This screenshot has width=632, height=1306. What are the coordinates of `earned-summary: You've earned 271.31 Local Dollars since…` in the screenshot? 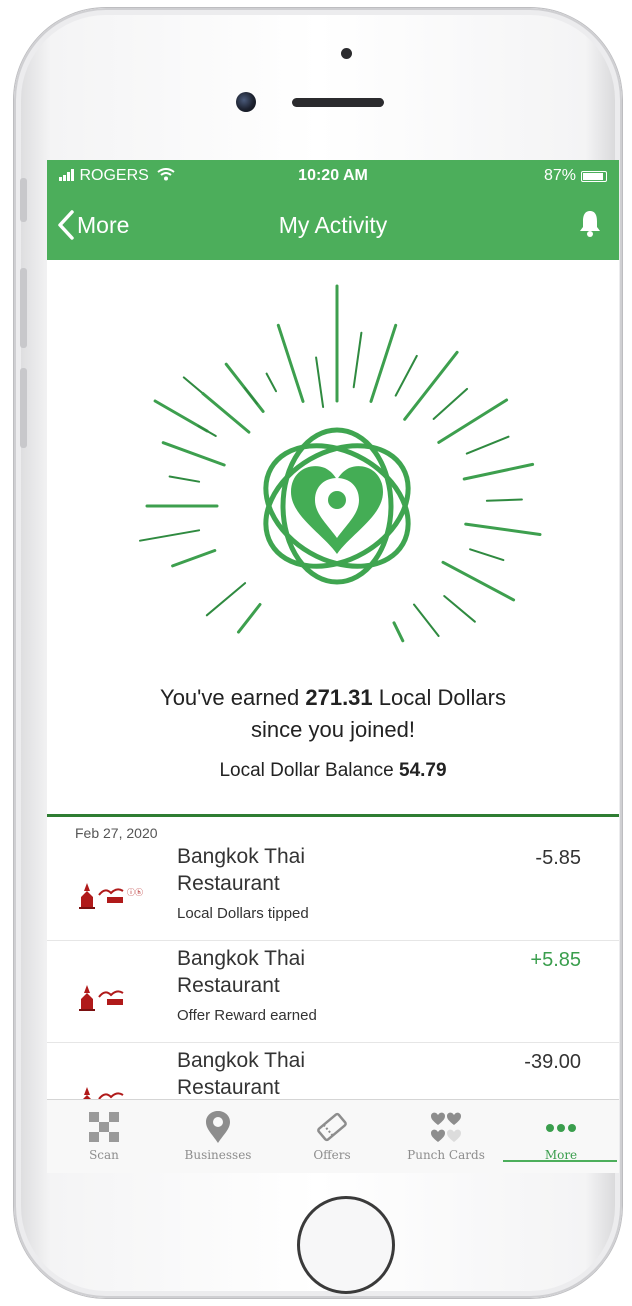 It's located at (333, 714).